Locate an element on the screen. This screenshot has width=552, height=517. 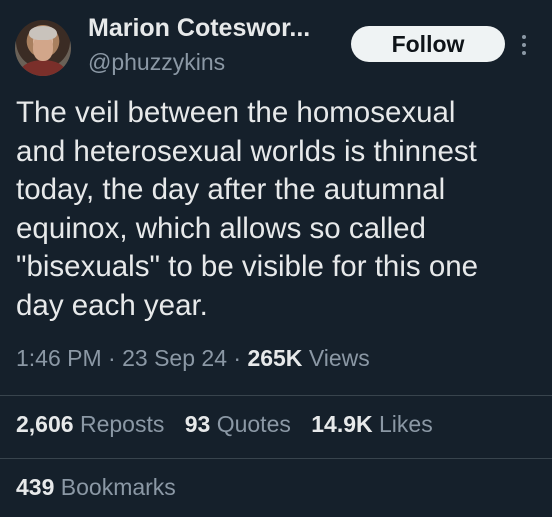
reposts-stat: 2,606 Reposts is located at coordinates (90, 424).